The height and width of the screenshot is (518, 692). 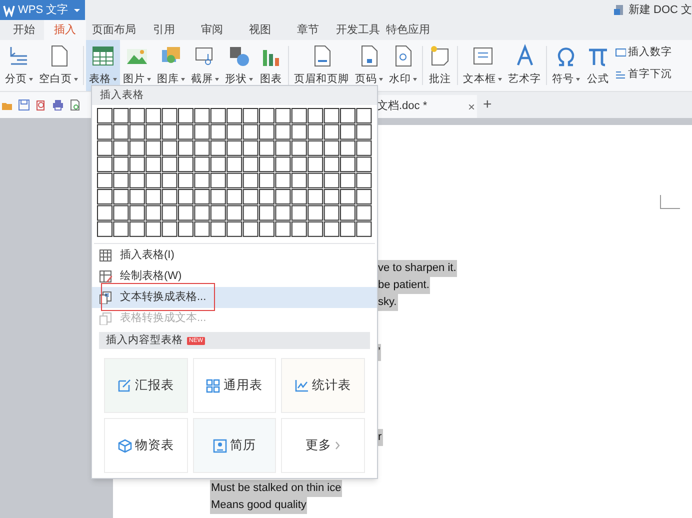 What do you see at coordinates (402, 106) in the screenshot?
I see `document-tab-label: 文档.doc *` at bounding box center [402, 106].